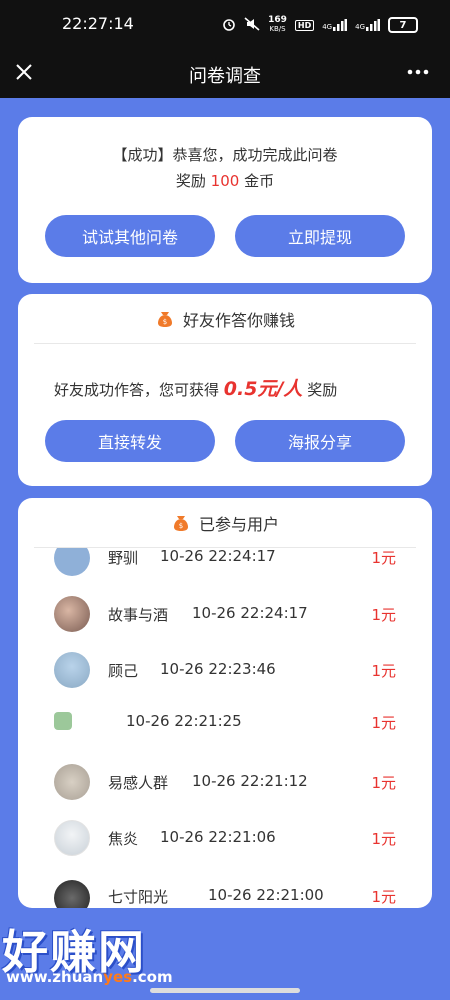 This screenshot has width=450, height=1000. Describe the element at coordinates (123, 558) in the screenshot. I see `user-name: 野驯` at that location.